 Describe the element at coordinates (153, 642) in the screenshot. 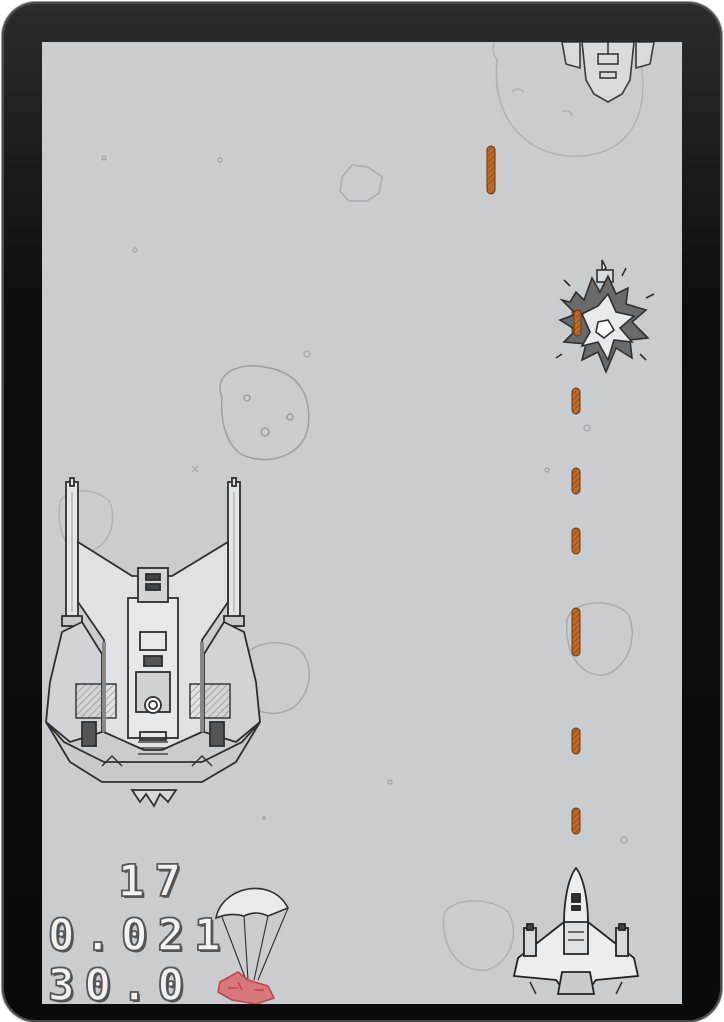

I see `boss-battleship-icon` at that location.